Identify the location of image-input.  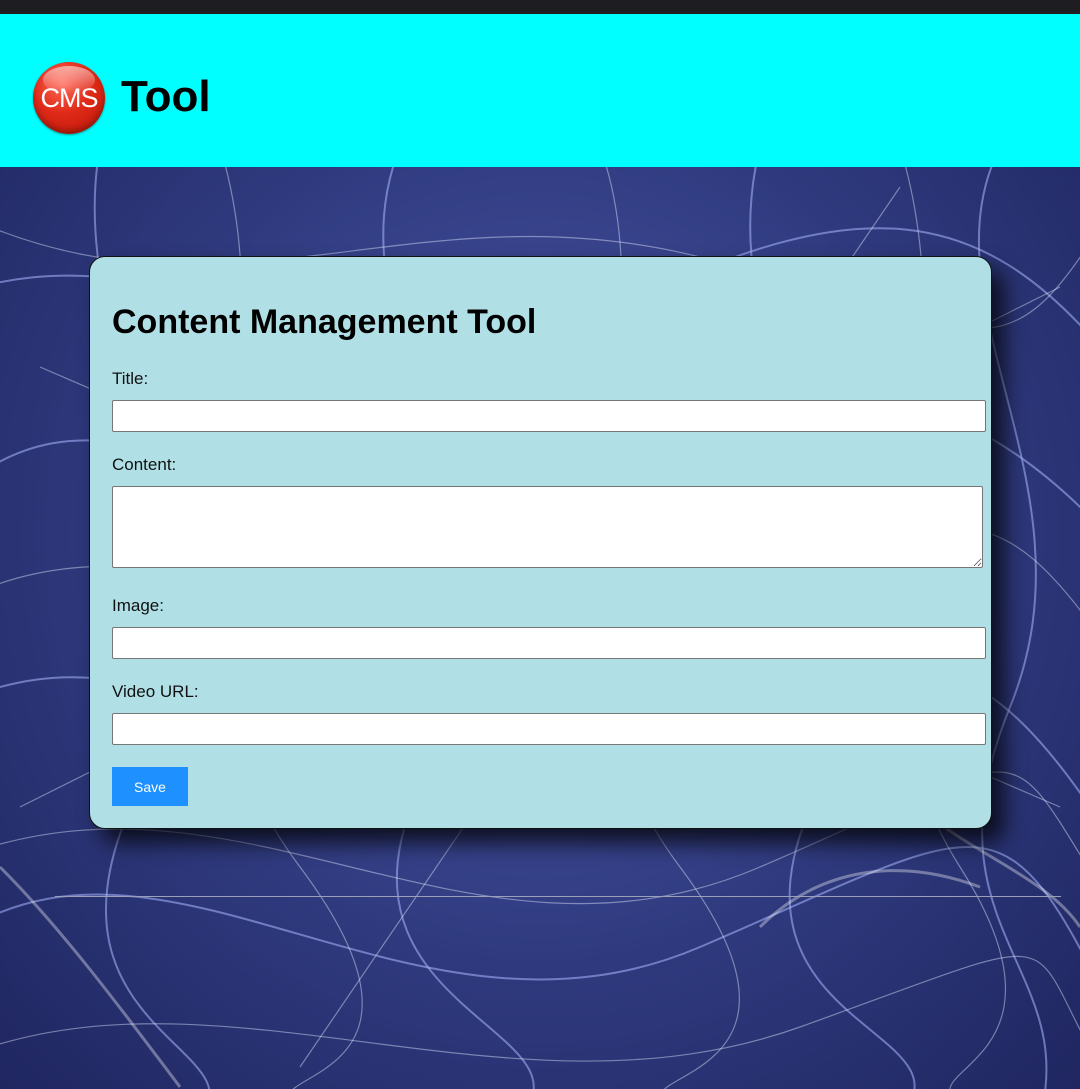
(549, 643).